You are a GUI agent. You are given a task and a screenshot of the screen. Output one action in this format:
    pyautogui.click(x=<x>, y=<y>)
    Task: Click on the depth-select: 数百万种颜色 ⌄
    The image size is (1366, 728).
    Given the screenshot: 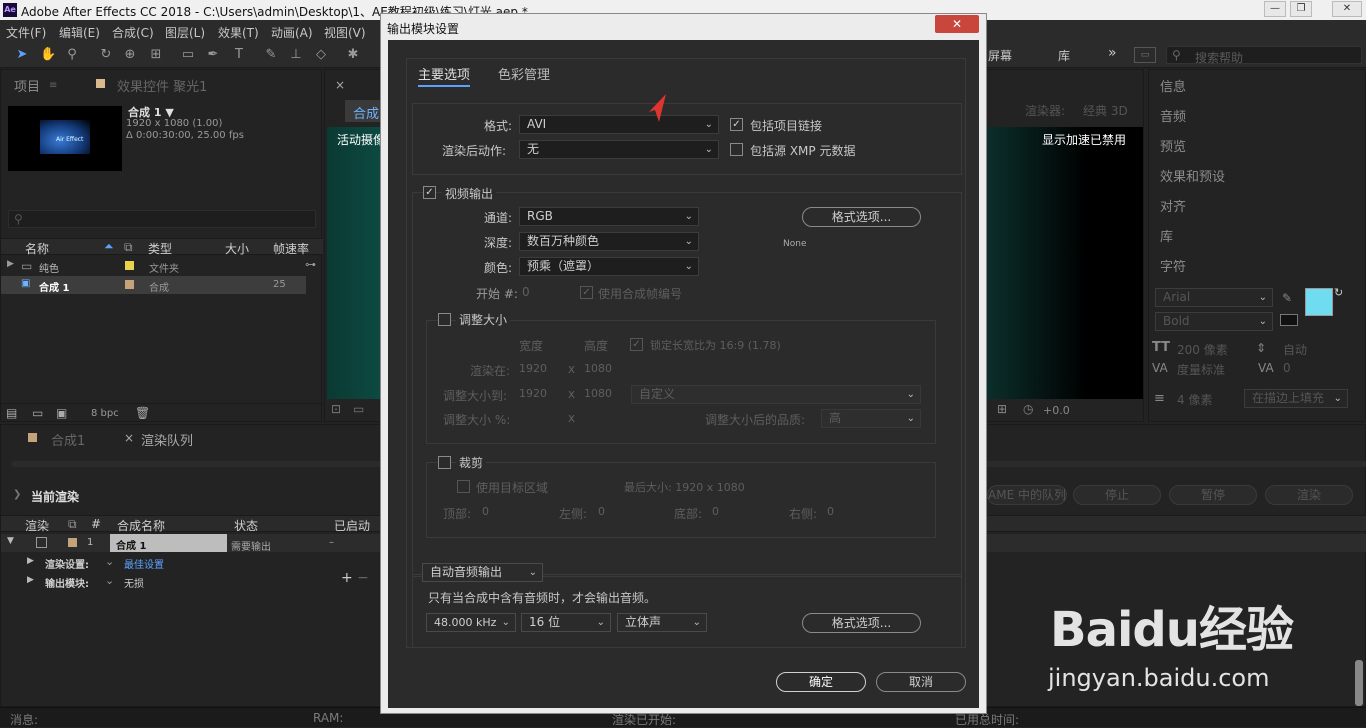 What is the action you would take?
    pyautogui.click(x=609, y=241)
    